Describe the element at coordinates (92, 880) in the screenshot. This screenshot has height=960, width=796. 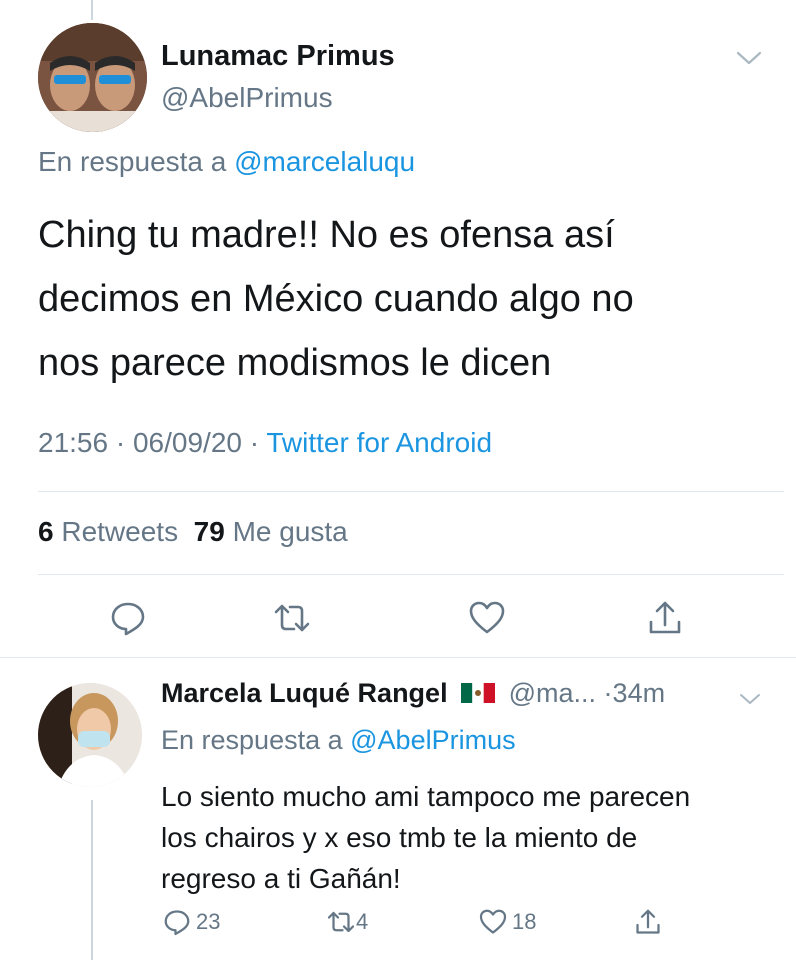
I see `thread-line` at that location.